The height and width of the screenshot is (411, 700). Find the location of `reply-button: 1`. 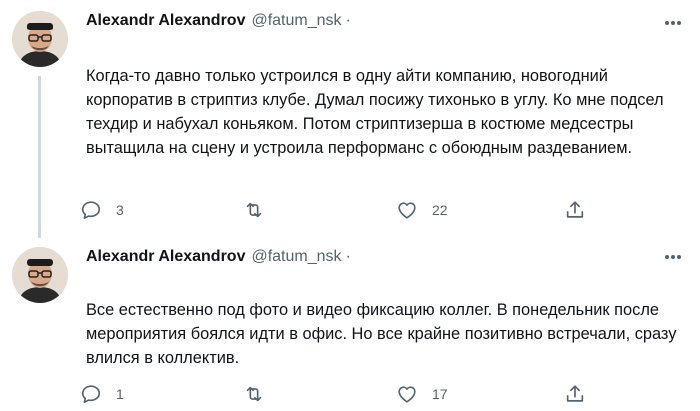

reply-button: 1 is located at coordinates (102, 394).